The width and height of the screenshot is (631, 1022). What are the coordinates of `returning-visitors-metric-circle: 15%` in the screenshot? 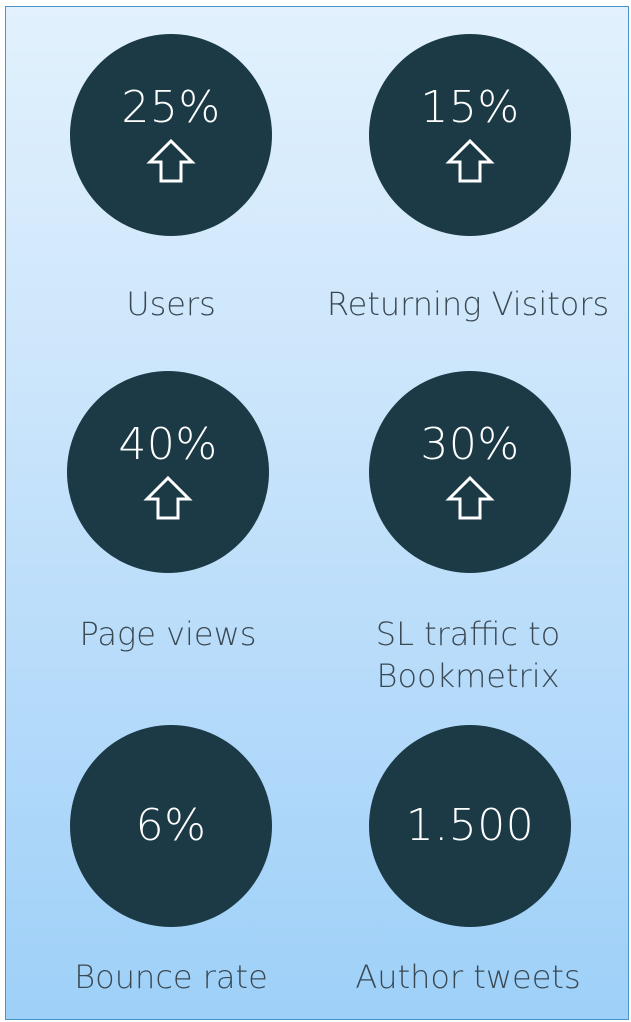 It's located at (470, 135).